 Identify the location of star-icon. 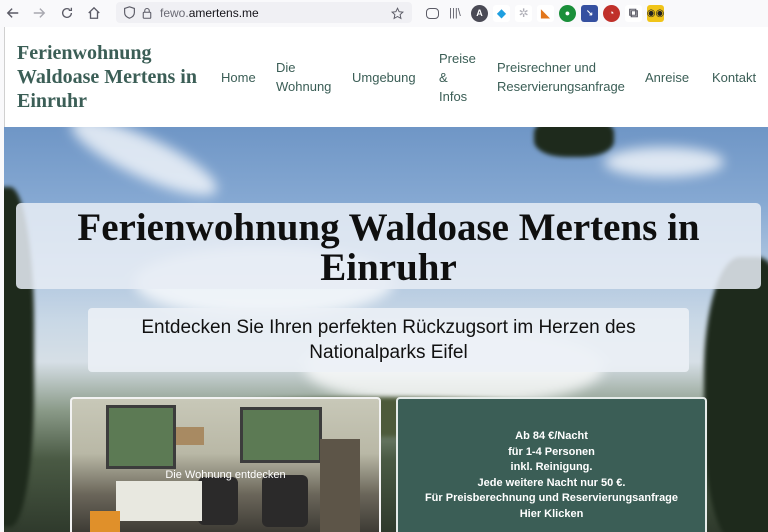
(397, 13).